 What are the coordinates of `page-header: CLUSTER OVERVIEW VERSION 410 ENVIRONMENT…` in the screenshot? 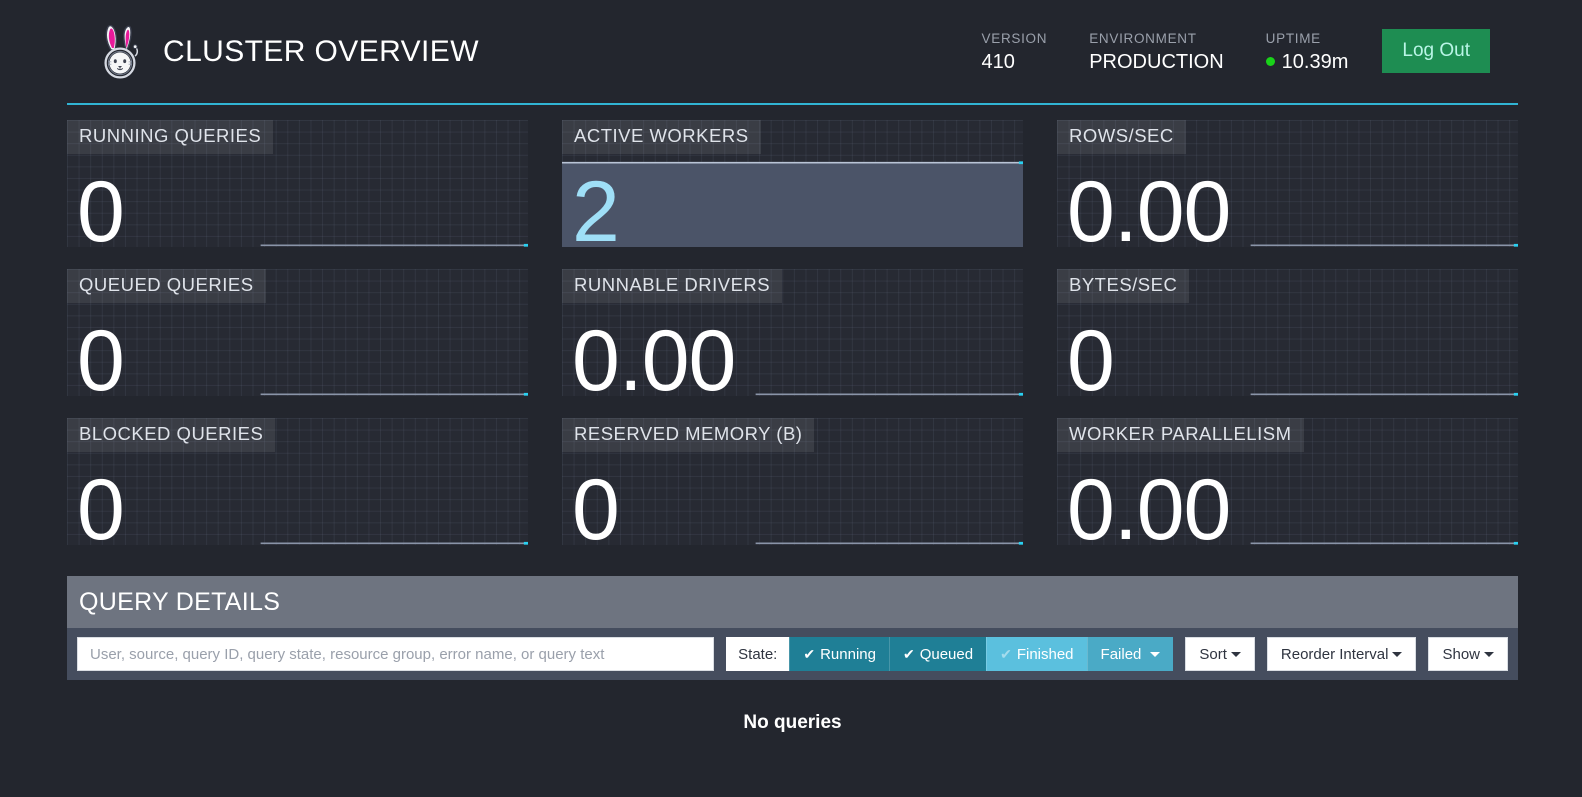 It's located at (792, 52).